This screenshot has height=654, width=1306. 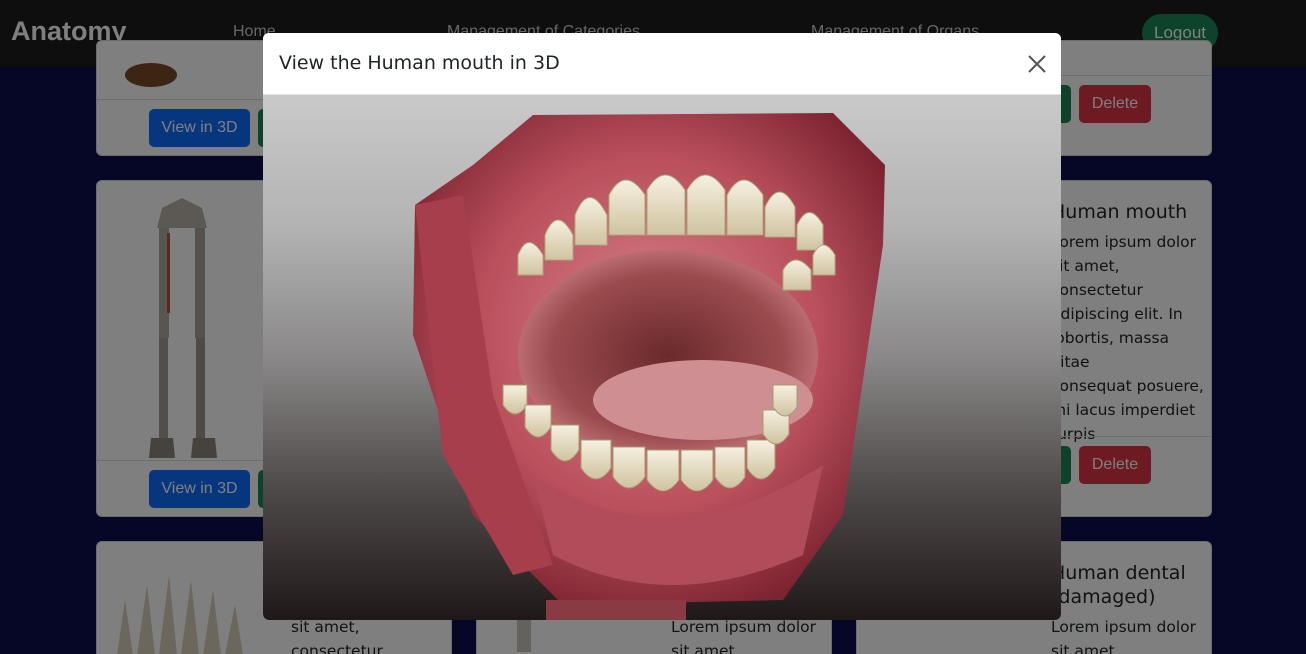 I want to click on close-icon, so click(x=1037, y=64).